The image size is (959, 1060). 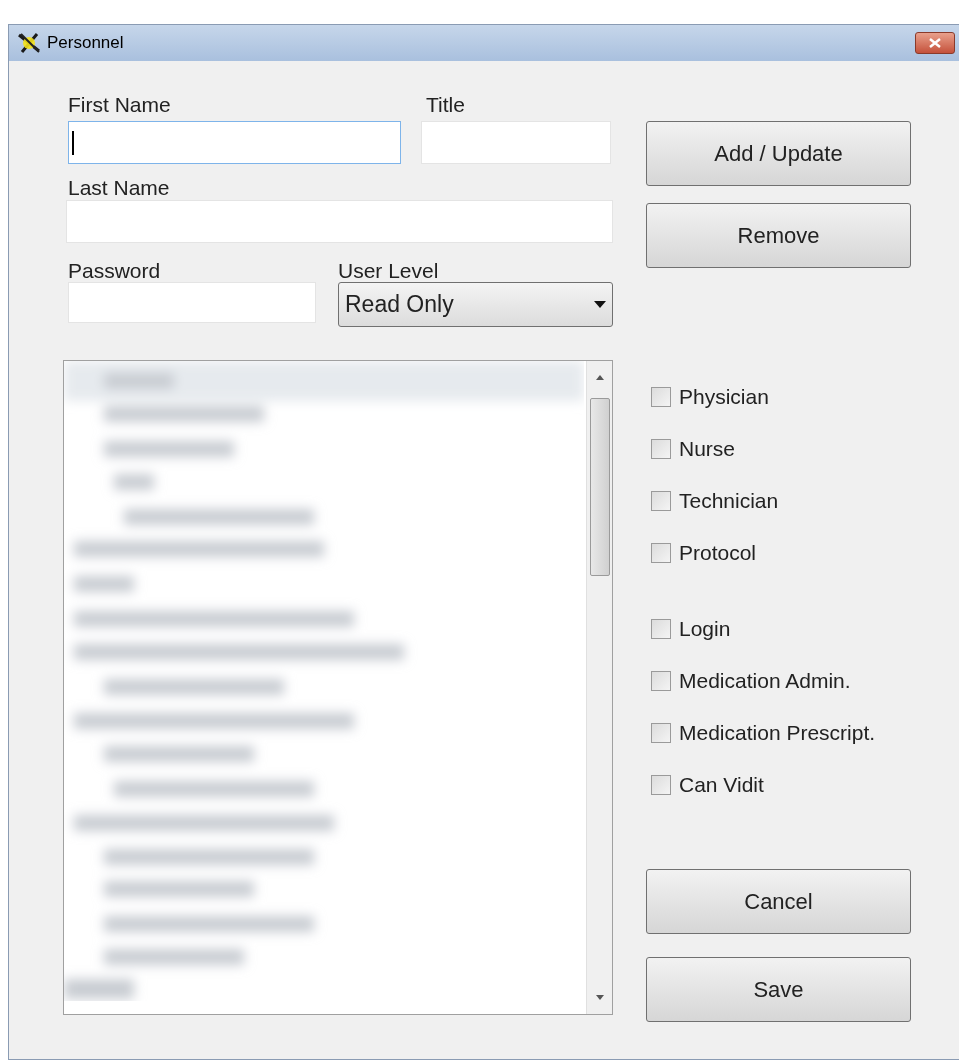 I want to click on dropdown-arrow-icon, so click(x=600, y=304).